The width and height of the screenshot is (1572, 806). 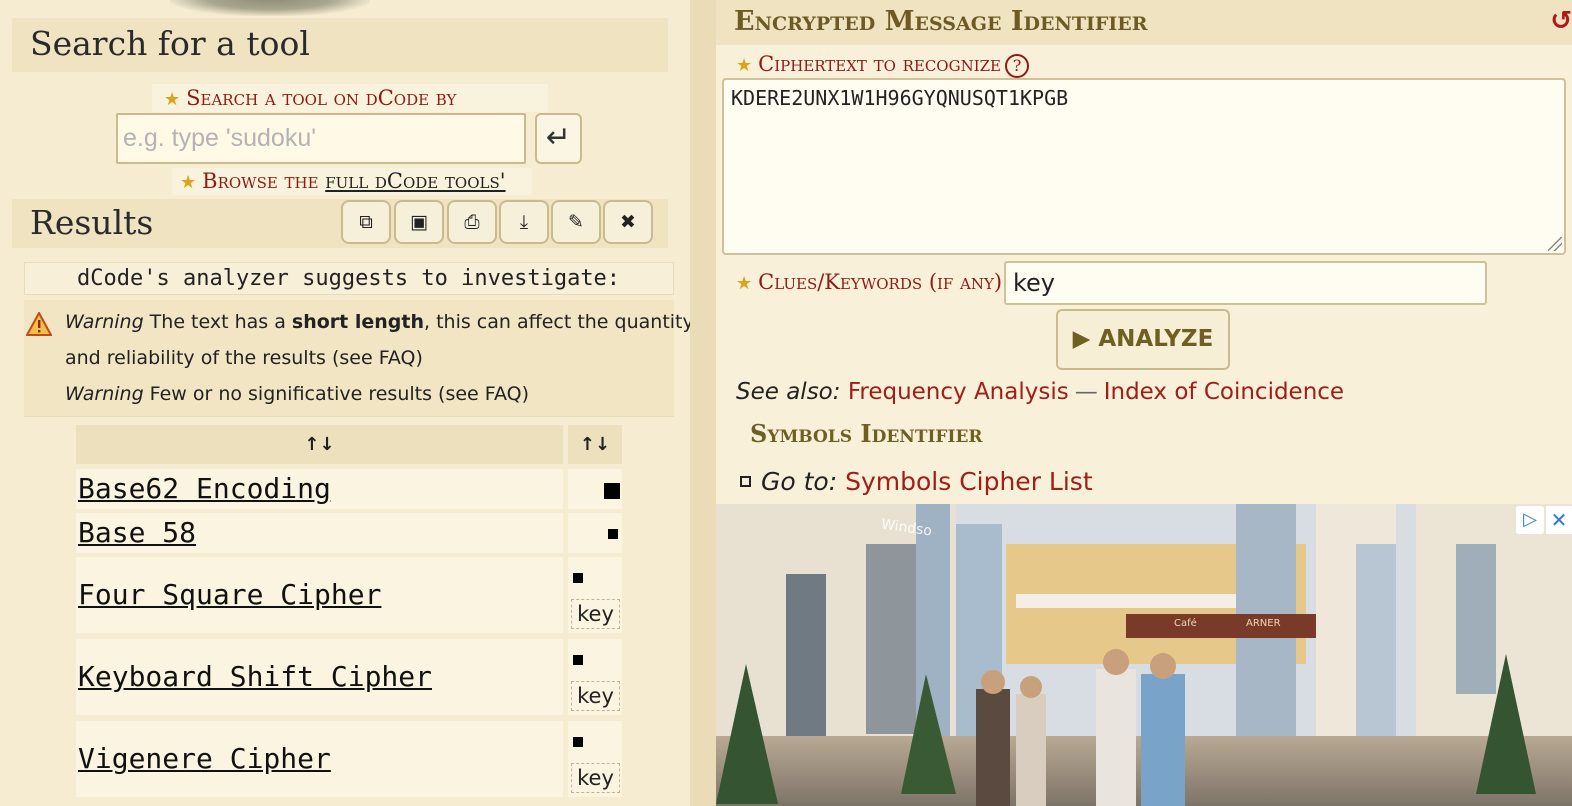 I want to click on pin-icon: ✎, so click(x=576, y=222).